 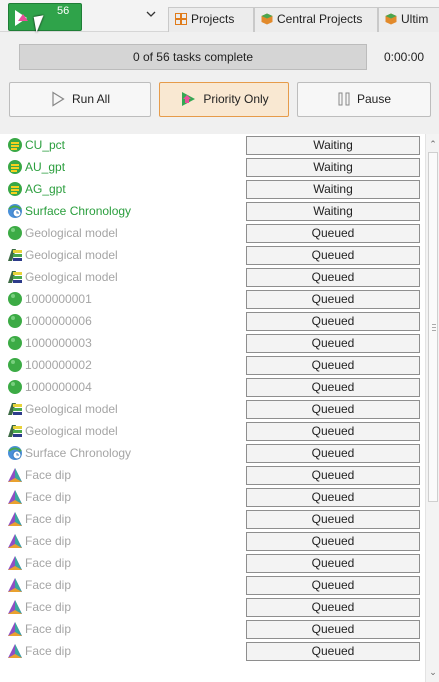 I want to click on elapsed-time: 0:00:00, so click(x=404, y=57).